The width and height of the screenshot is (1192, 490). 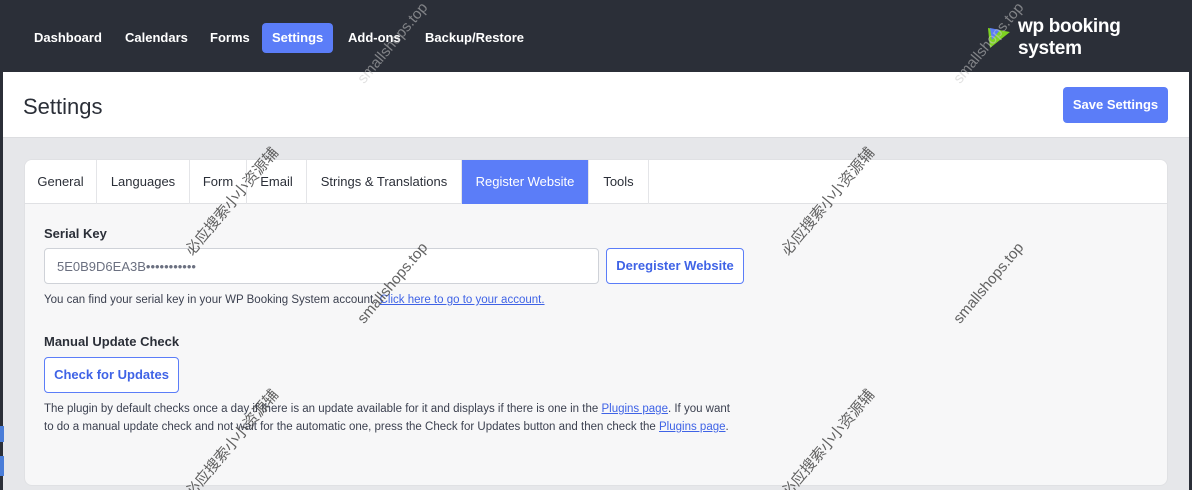 I want to click on serial-key-label: Serial Key, so click(x=75, y=233).